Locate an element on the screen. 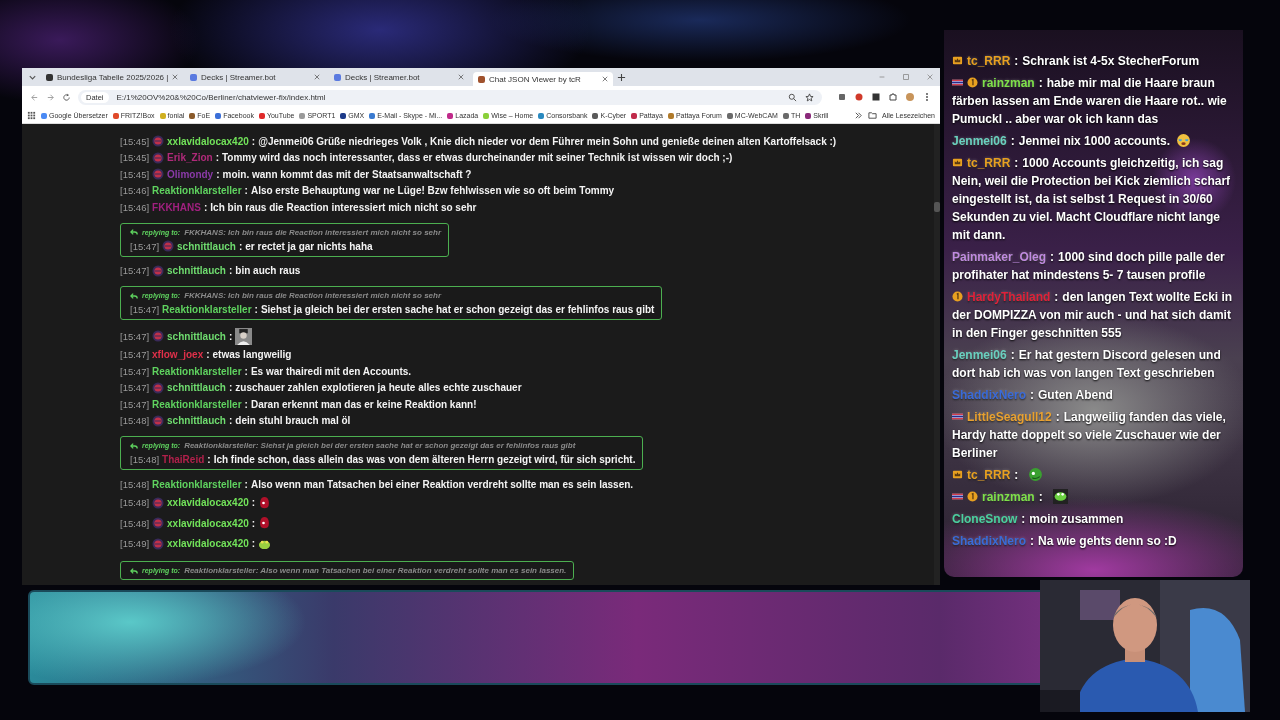 This screenshot has width=1280, height=720. chat-message: ShaddixNero : Na wie gehts denn so :D is located at coordinates (1065, 541).